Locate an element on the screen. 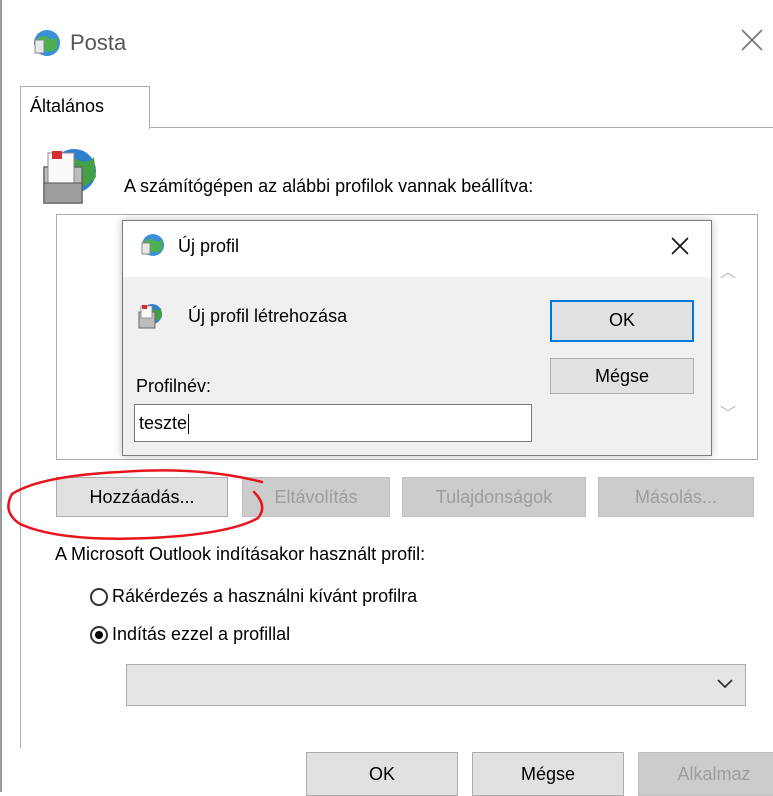 The width and height of the screenshot is (773, 796). scroll-down-icon: ﹀ is located at coordinates (728, 412).